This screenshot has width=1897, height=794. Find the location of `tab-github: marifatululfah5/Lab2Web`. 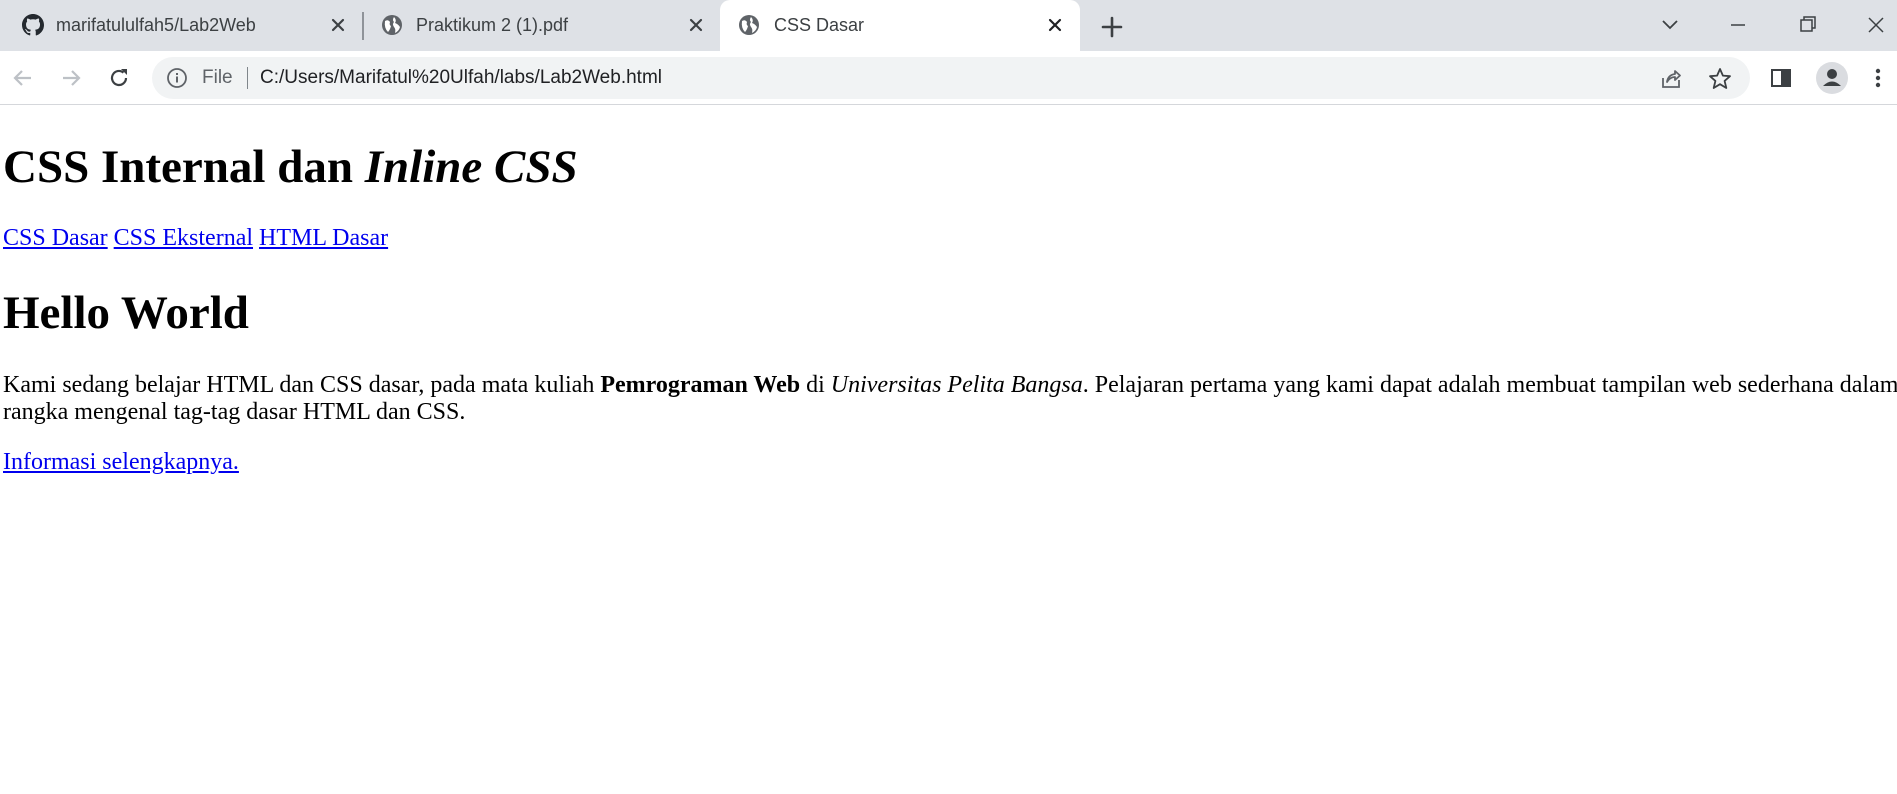

tab-github: marifatululfah5/Lab2Web is located at coordinates (181, 25).